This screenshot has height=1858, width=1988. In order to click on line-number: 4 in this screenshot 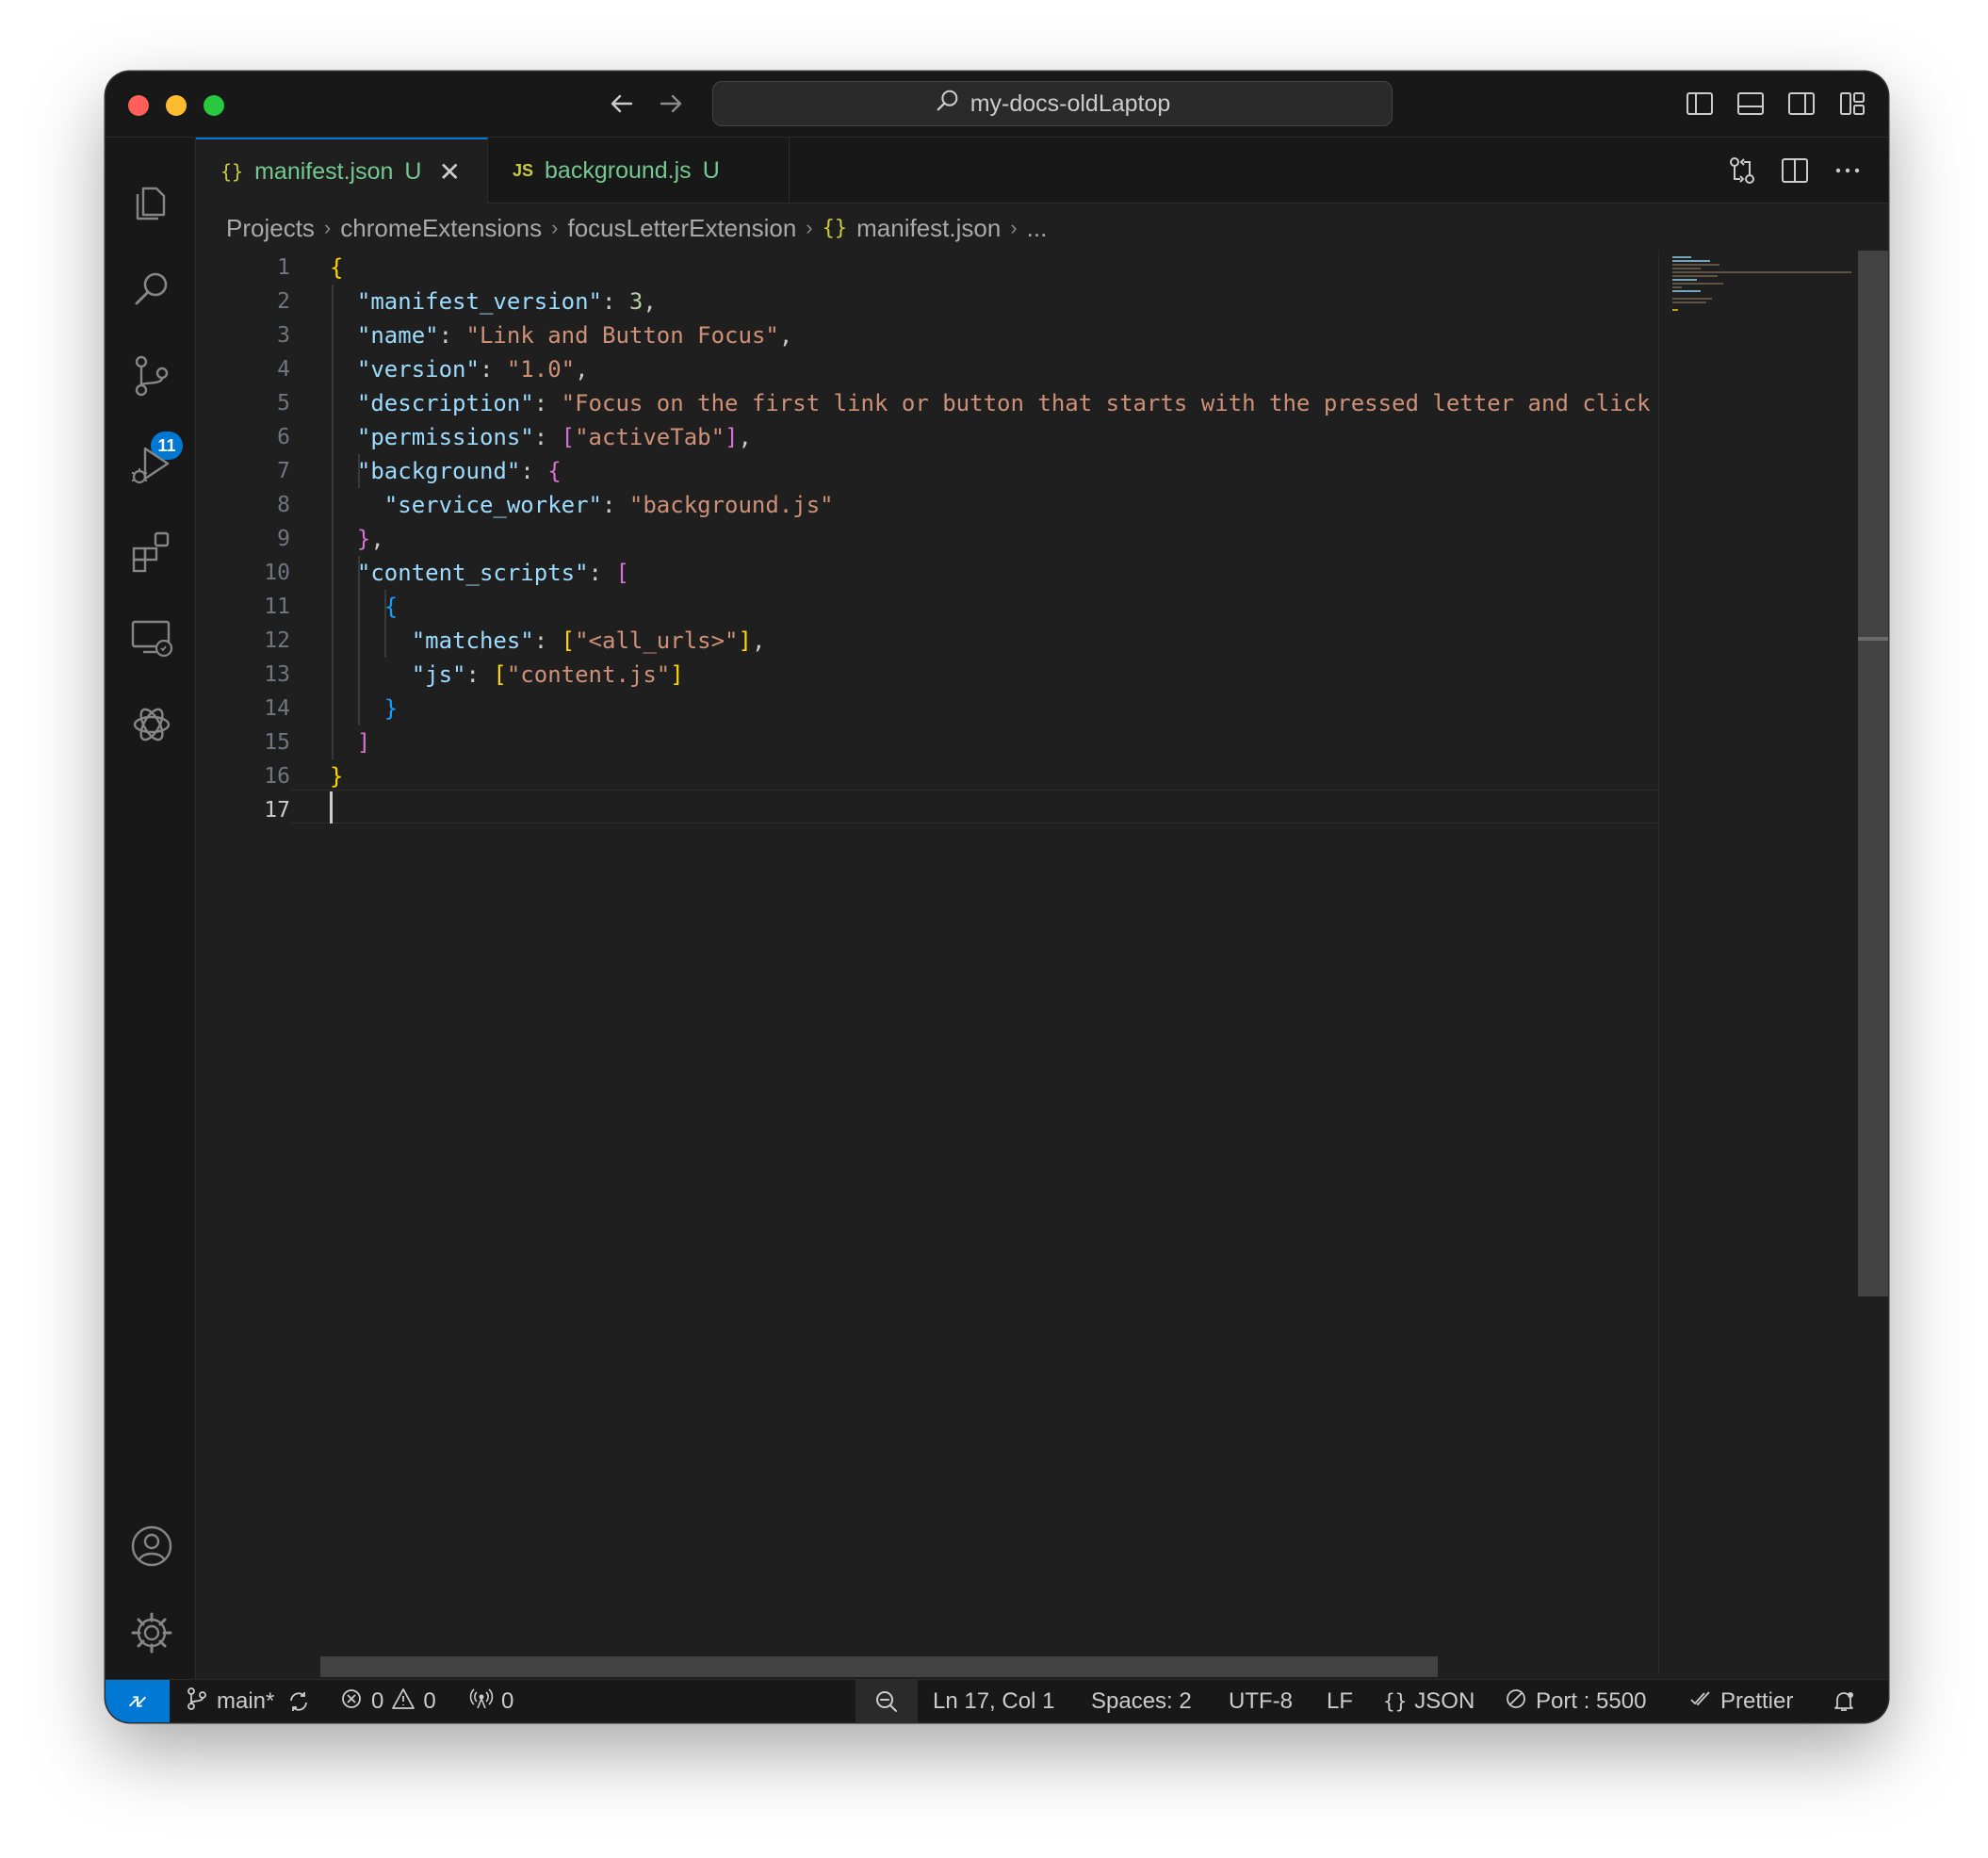, I will do `click(283, 369)`.